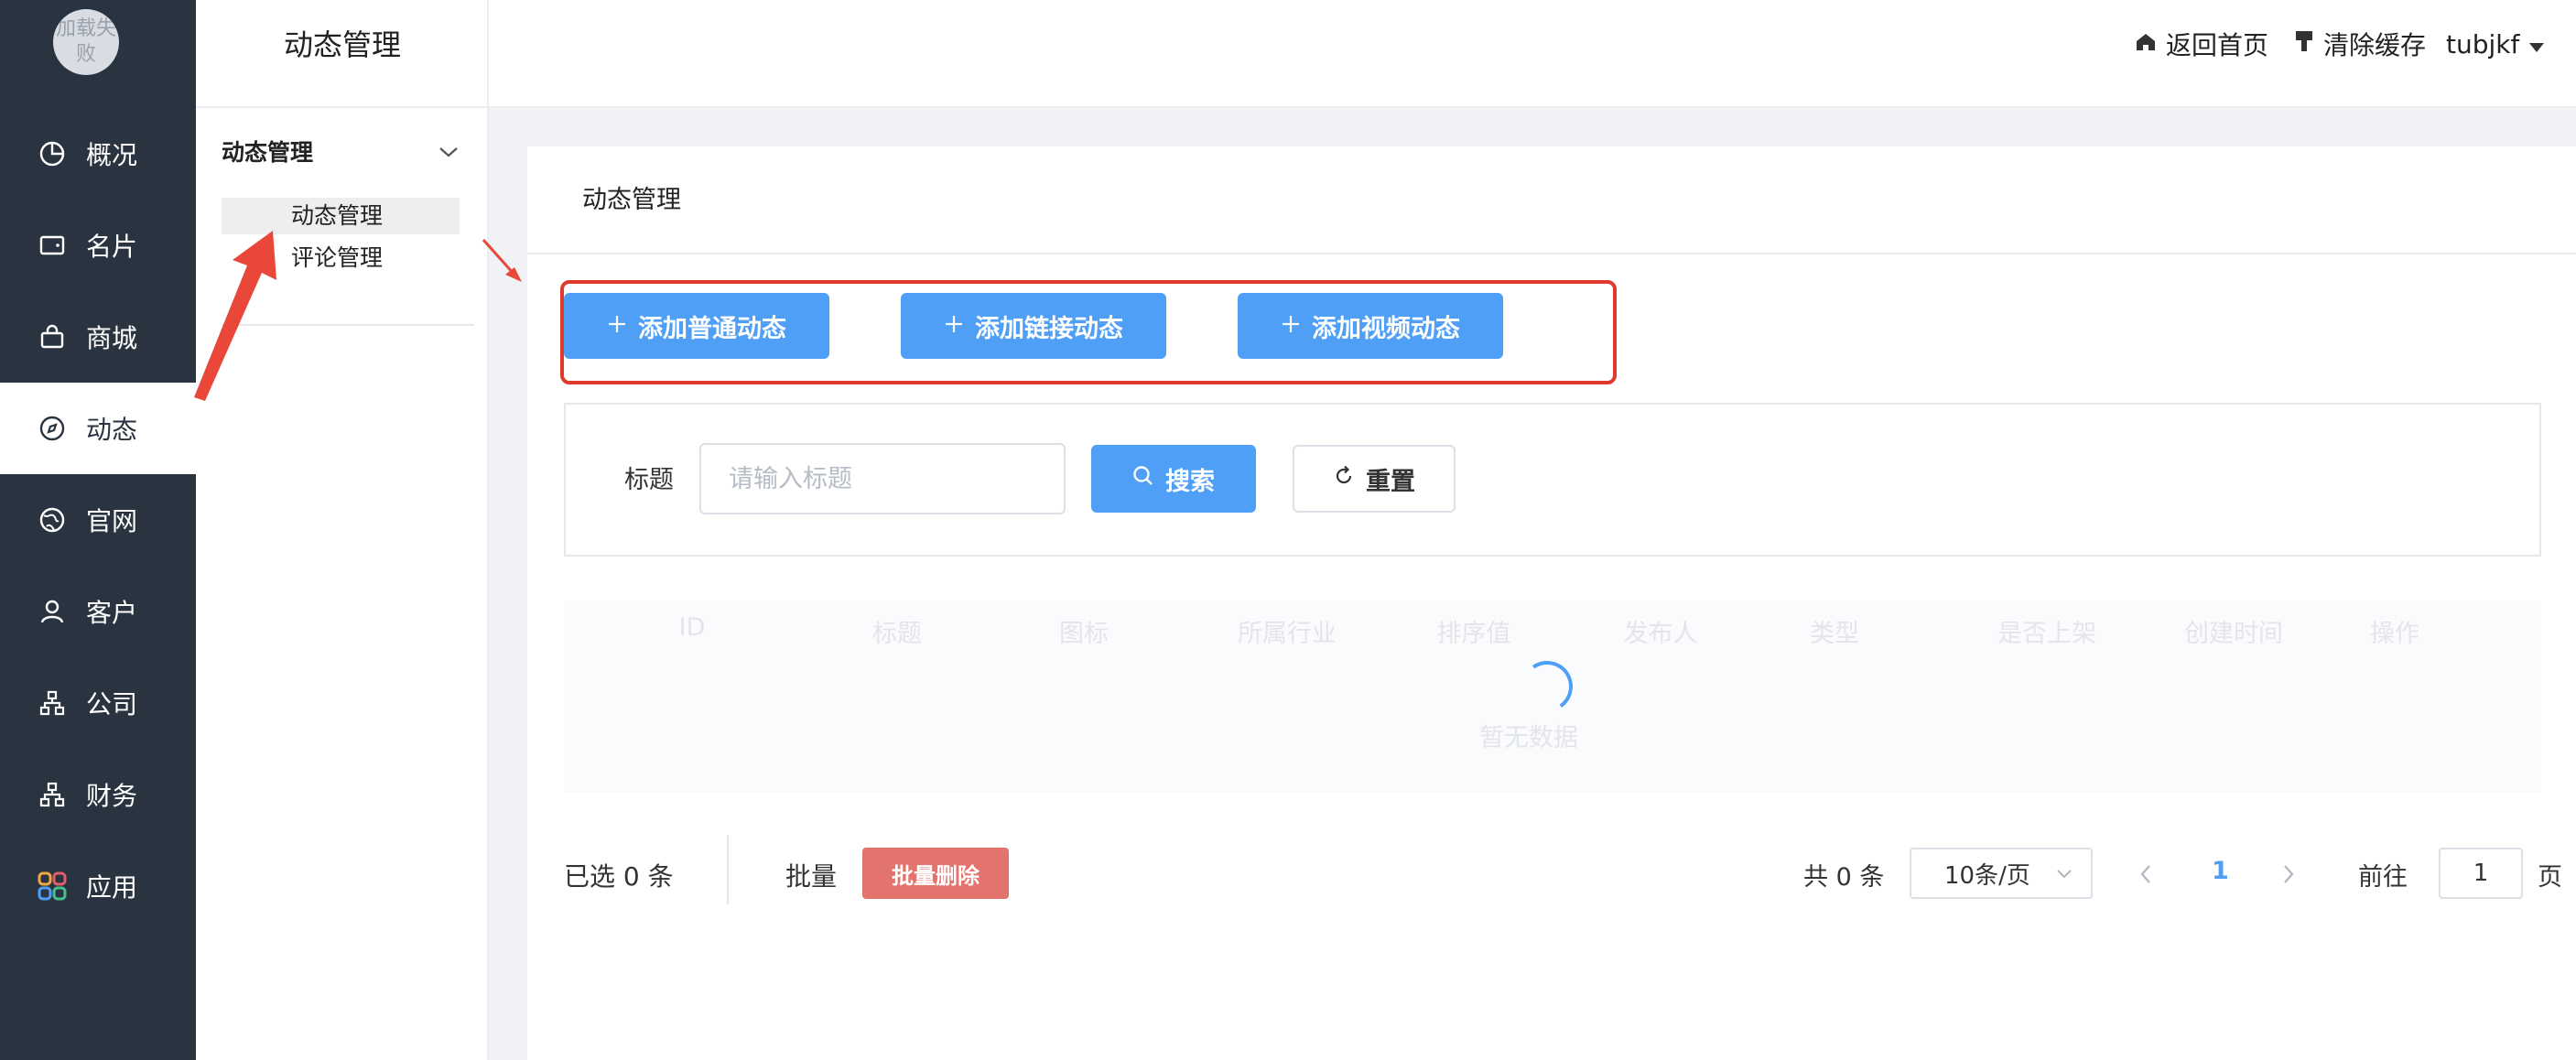 Image resolution: width=2576 pixels, height=1060 pixels. I want to click on nav-item-label: 公司, so click(112, 704).